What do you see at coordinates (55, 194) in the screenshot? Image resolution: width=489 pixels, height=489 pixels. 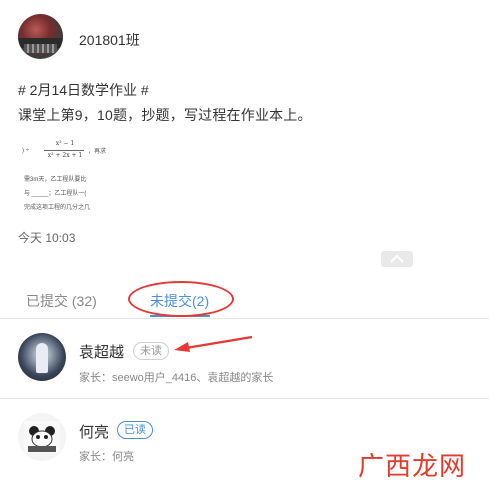 I see `attachment-text-5: 与 _____；乙工程队一(` at bounding box center [55, 194].